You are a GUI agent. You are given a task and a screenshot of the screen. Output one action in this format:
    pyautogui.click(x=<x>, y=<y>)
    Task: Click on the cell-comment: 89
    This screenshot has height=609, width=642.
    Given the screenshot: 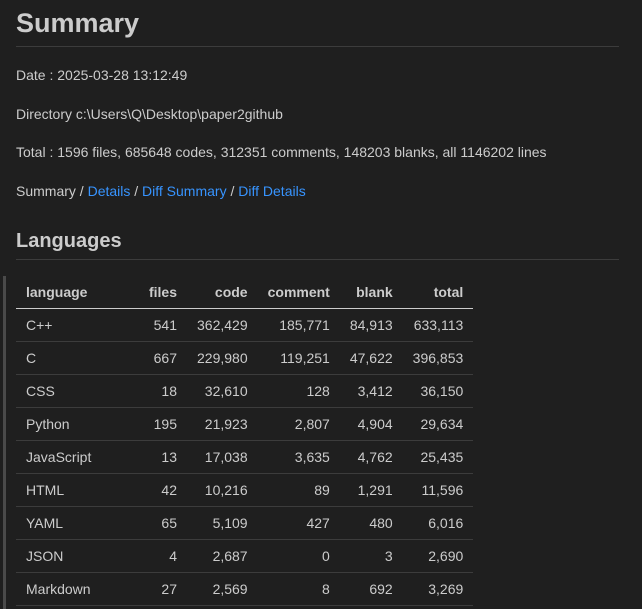 What is the action you would take?
    pyautogui.click(x=298, y=490)
    